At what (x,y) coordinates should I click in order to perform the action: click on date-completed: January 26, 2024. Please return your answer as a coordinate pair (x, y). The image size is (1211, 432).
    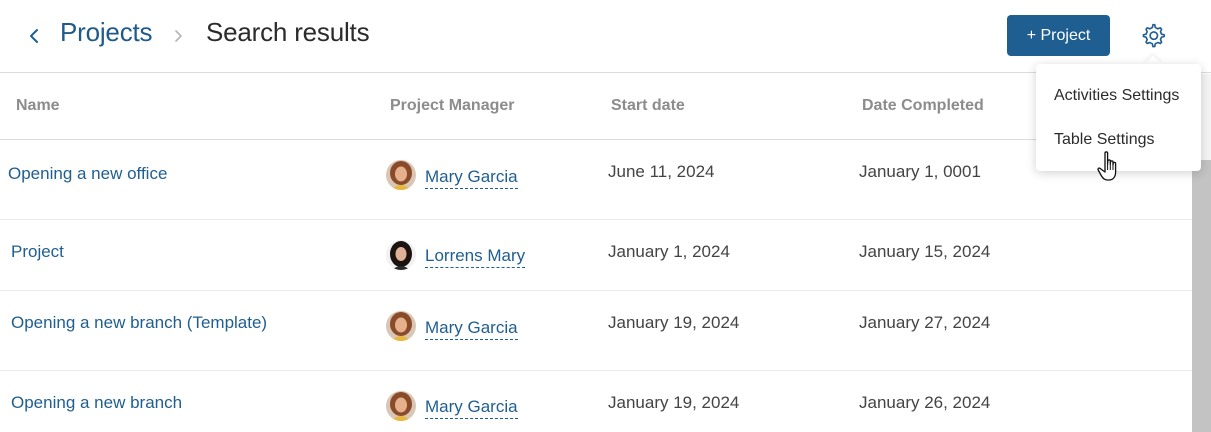
    Looking at the image, I should click on (925, 402).